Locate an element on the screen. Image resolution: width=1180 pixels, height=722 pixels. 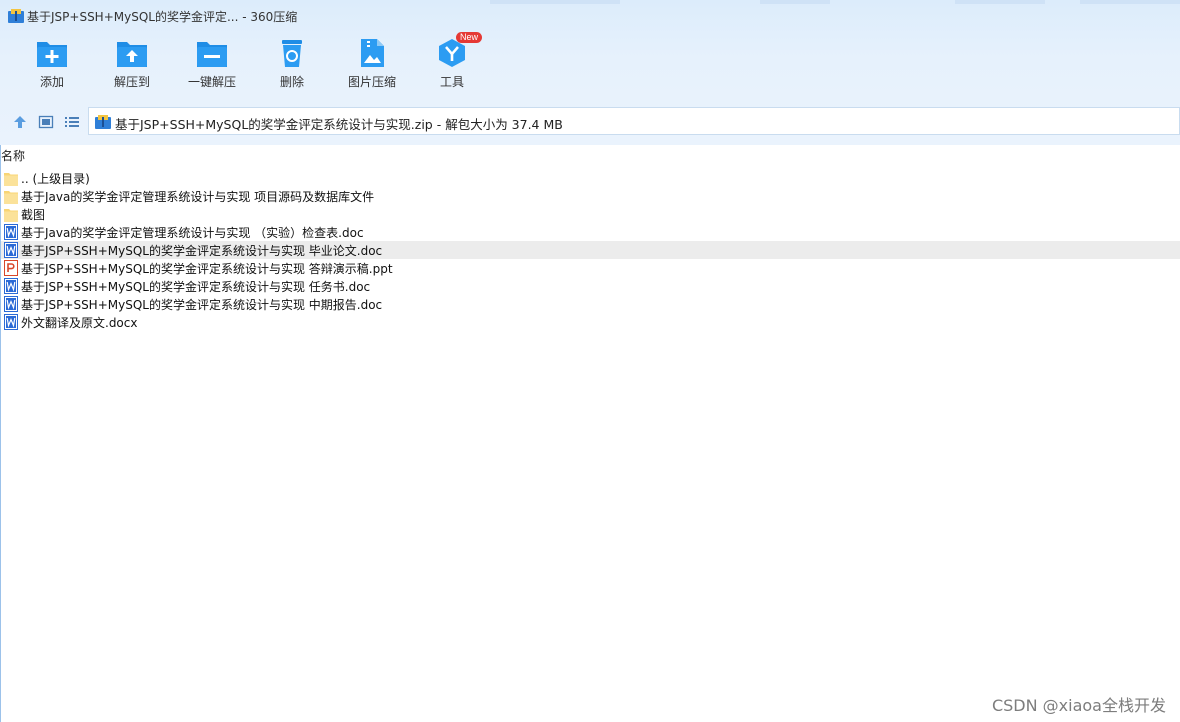
extract-to-icon is located at coordinates (132, 54).